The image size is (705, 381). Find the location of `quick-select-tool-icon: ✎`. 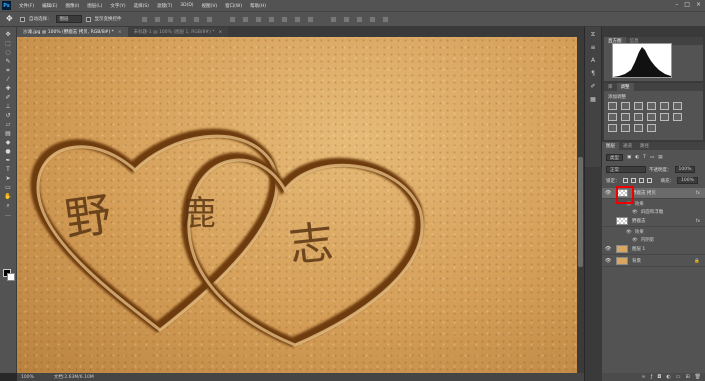

quick-select-tool-icon: ✎ is located at coordinates (8, 61).